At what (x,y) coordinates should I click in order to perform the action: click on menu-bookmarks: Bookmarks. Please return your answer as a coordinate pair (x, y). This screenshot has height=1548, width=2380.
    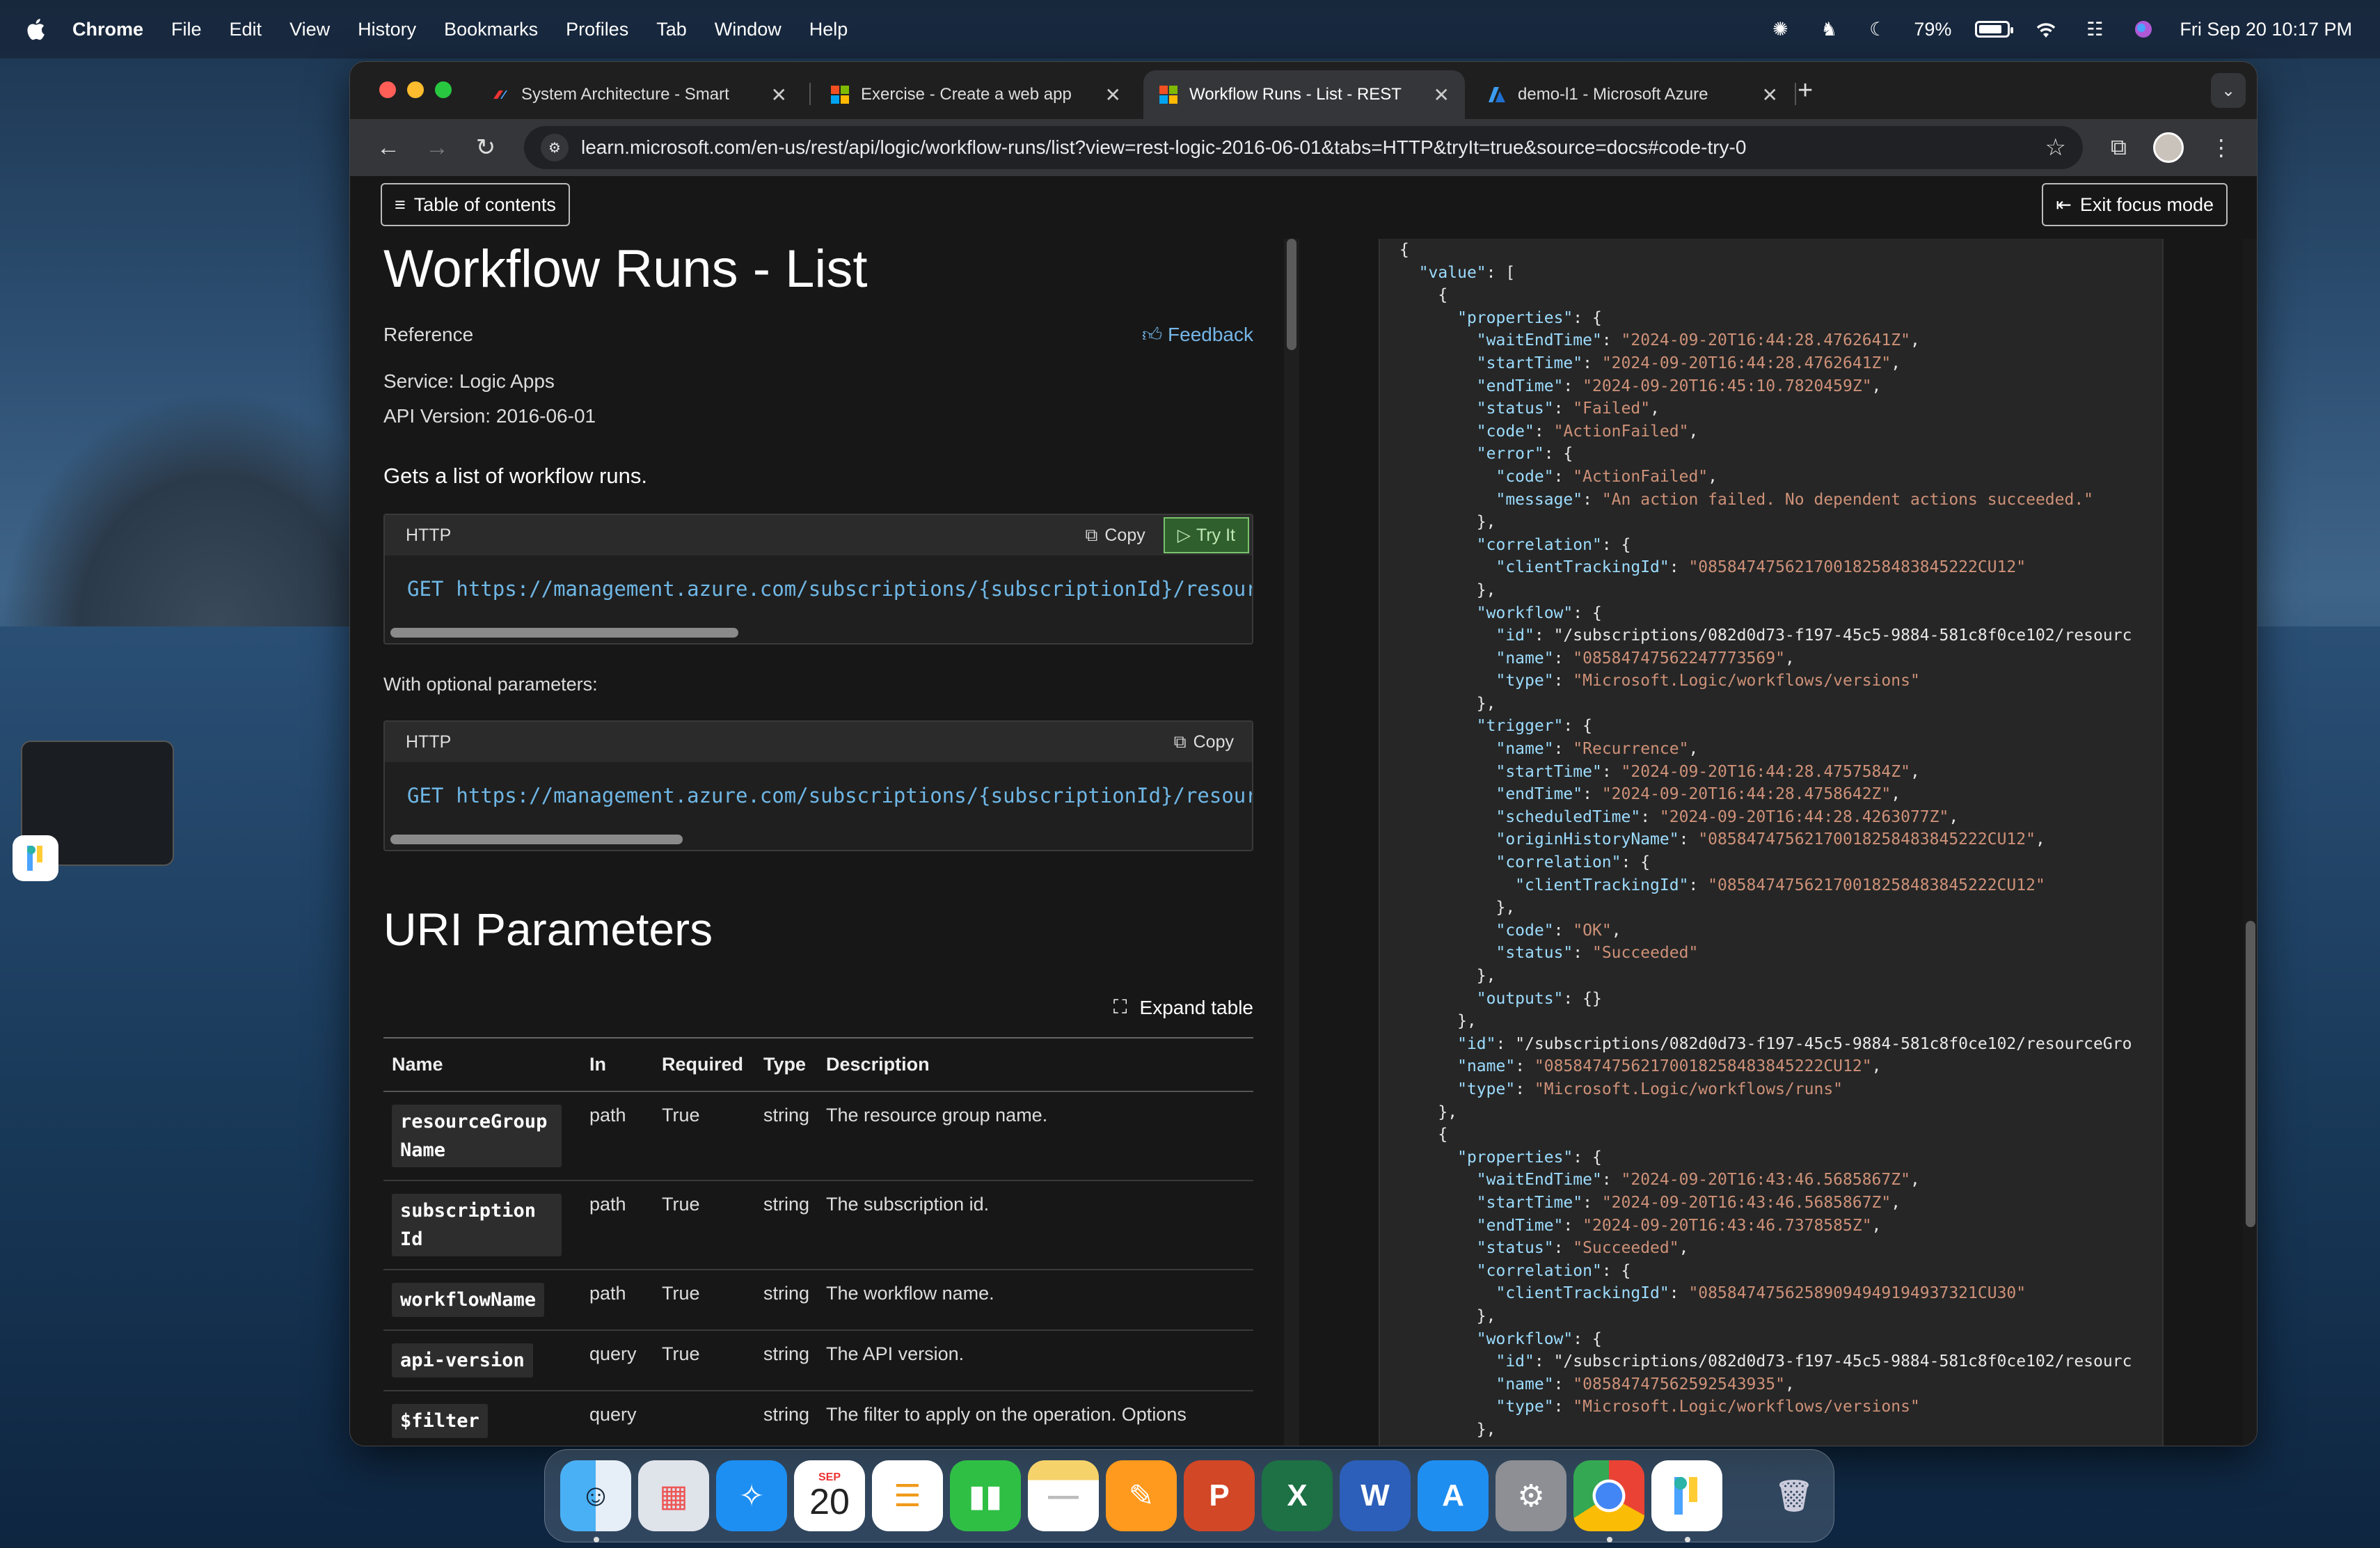
    Looking at the image, I should click on (491, 29).